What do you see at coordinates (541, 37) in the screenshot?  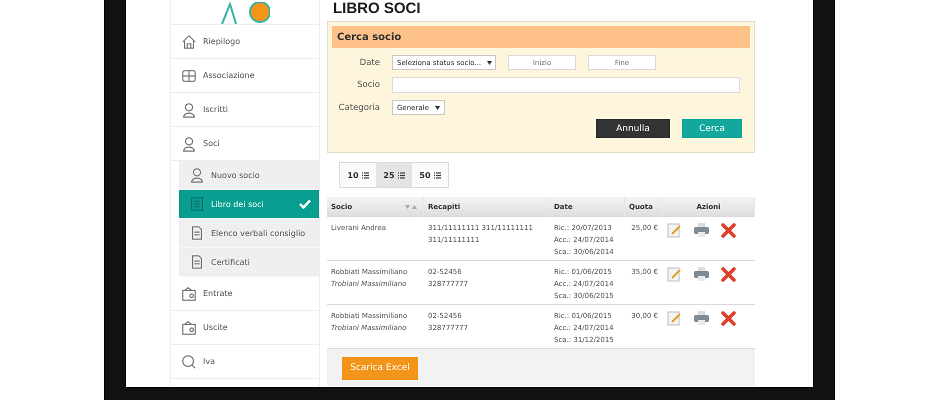 I see `panel-header: Cerca socio` at bounding box center [541, 37].